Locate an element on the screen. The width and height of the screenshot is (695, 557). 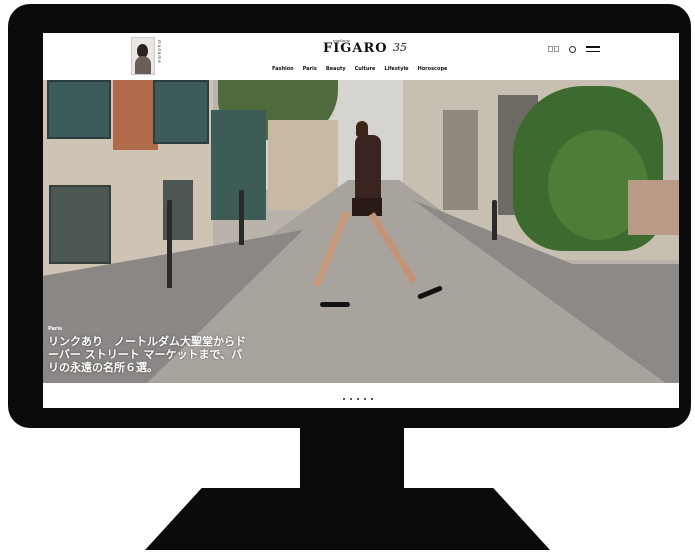
nav-item-culture: Culture is located at coordinates (365, 69).